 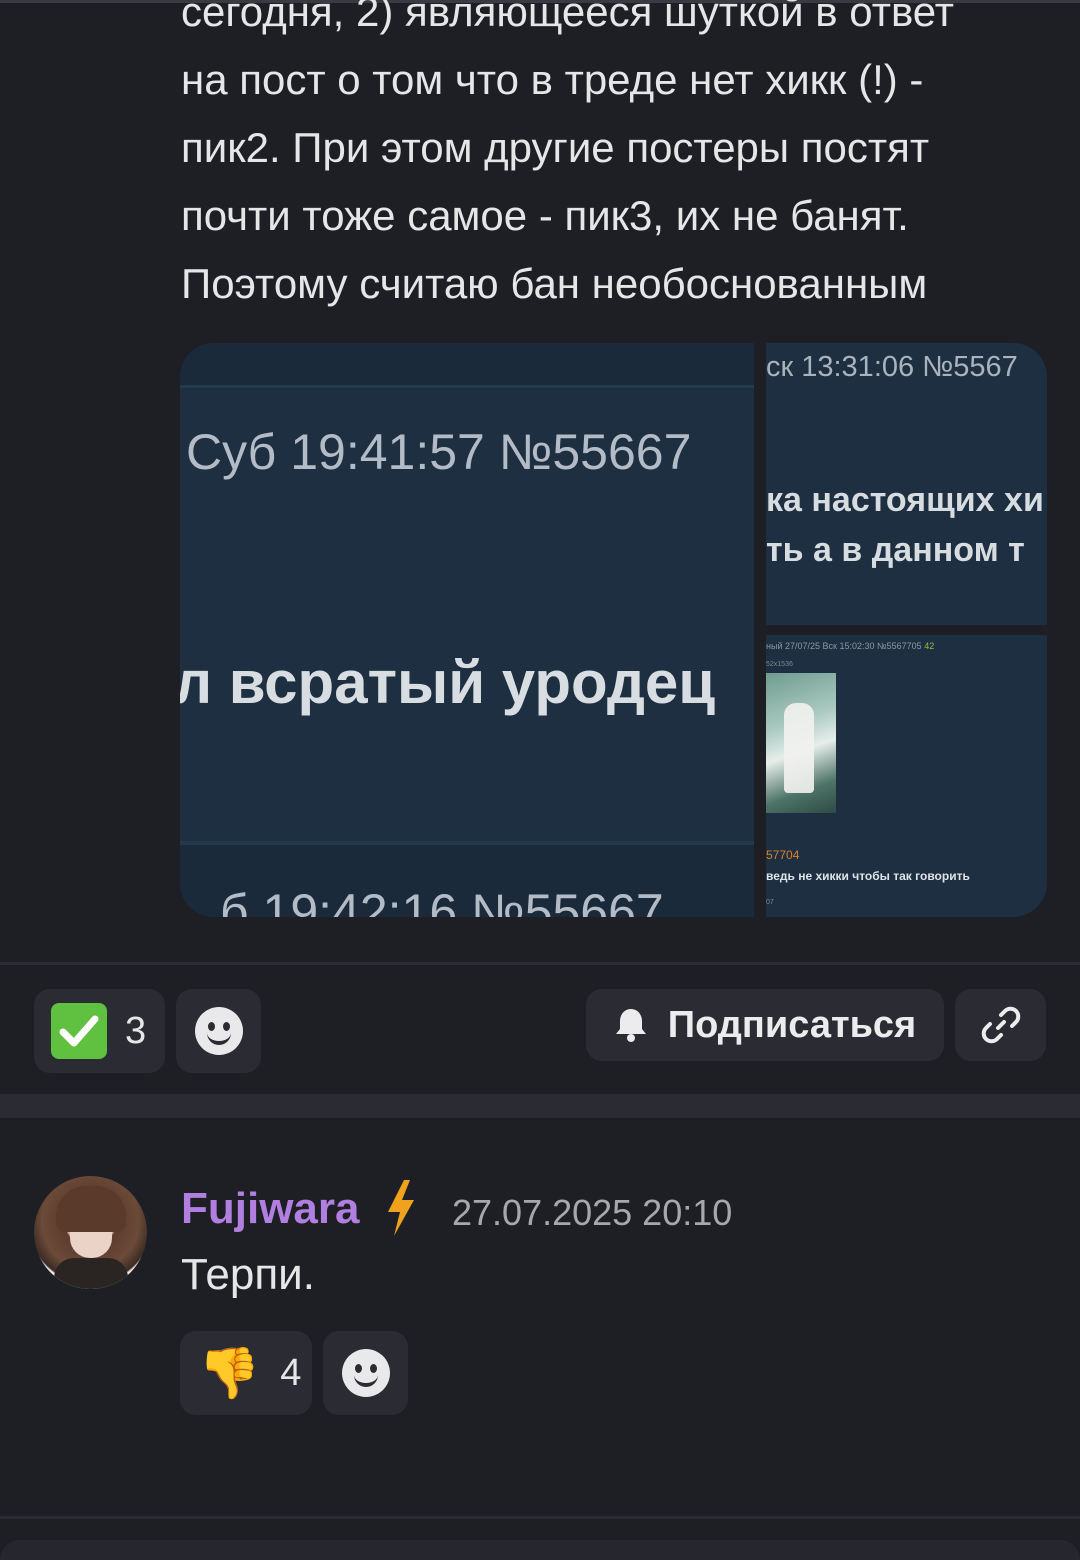 I want to click on image-text-line: ск 13:31:06 №5567, so click(x=892, y=367).